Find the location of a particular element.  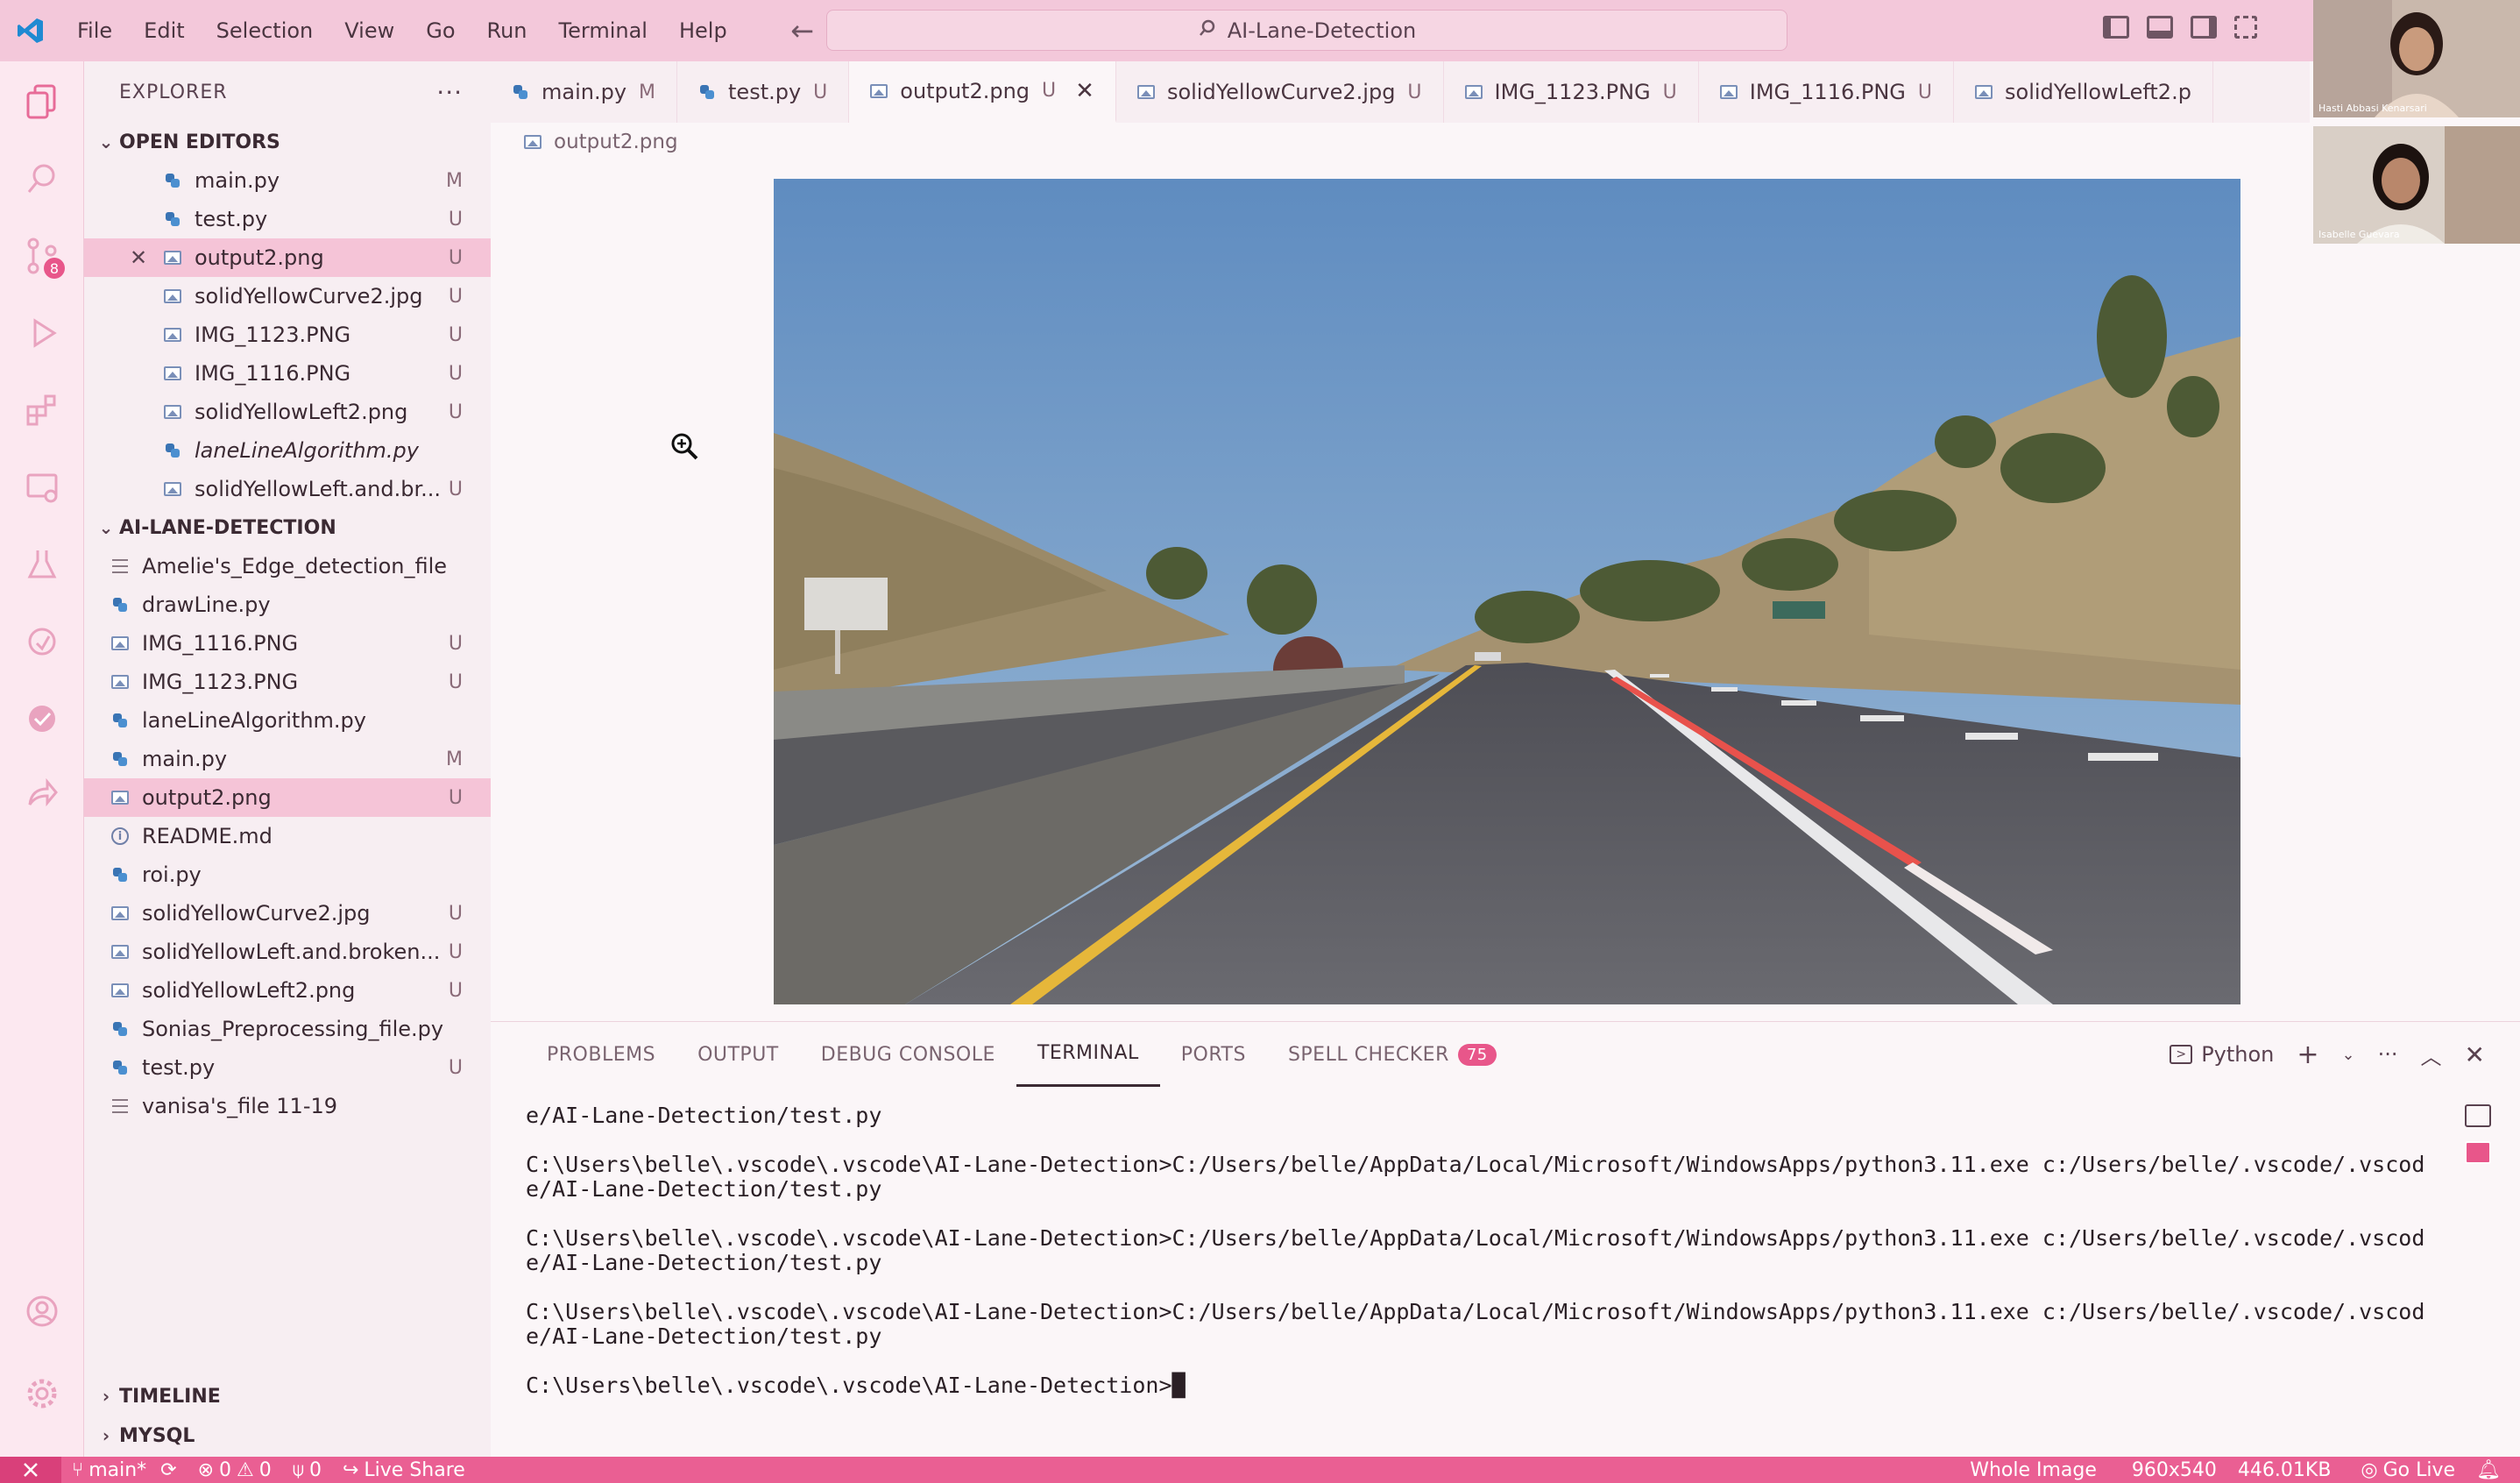

file-item: output2.png U is located at coordinates (287, 797).